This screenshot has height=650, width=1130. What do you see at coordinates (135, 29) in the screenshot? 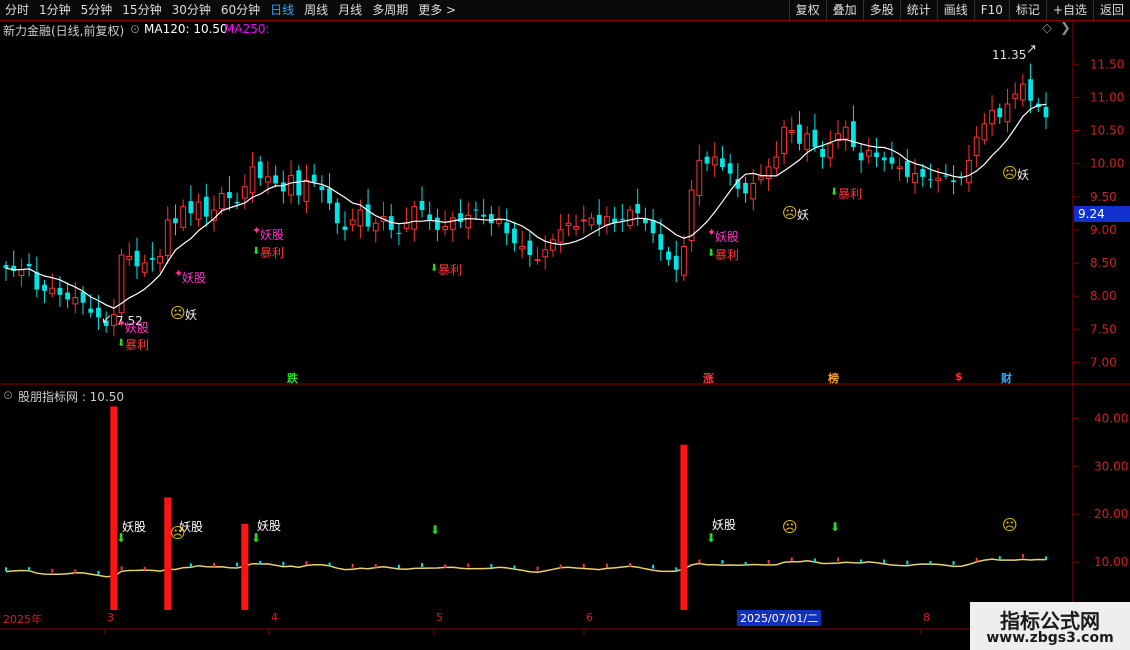
I see `header-dropdown-icon: ⊙` at bounding box center [135, 29].